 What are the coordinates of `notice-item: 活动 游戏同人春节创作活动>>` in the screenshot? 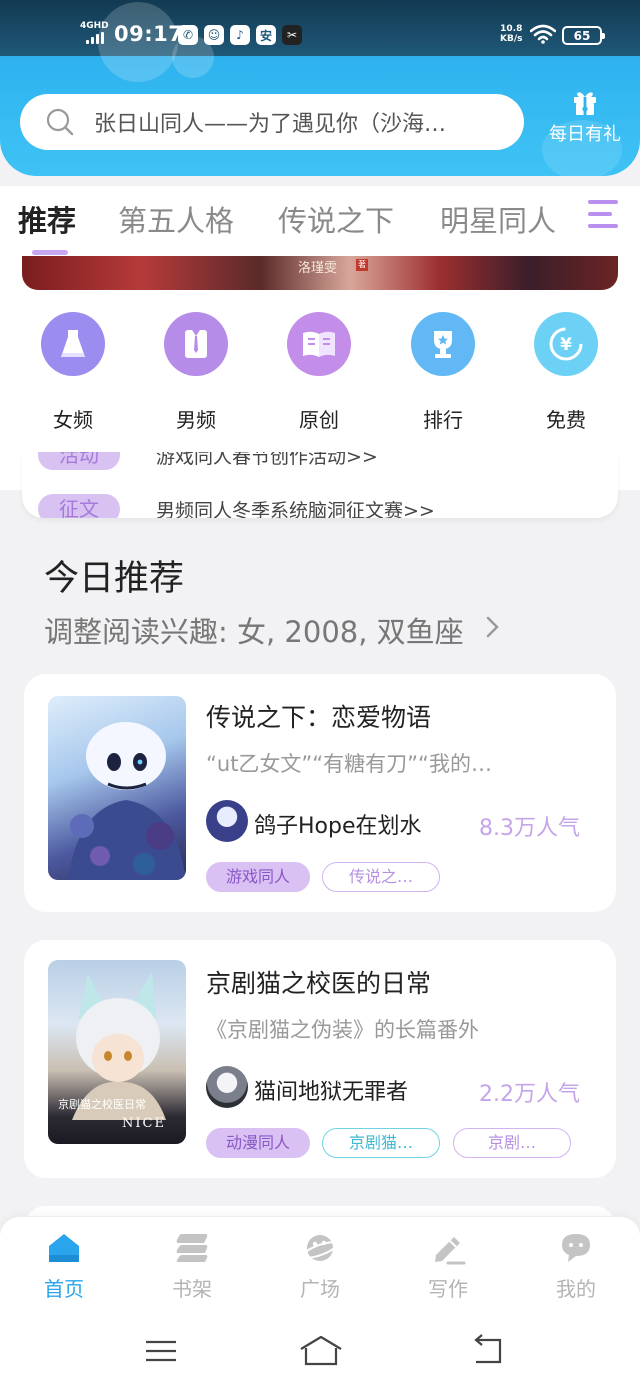 It's located at (208, 461).